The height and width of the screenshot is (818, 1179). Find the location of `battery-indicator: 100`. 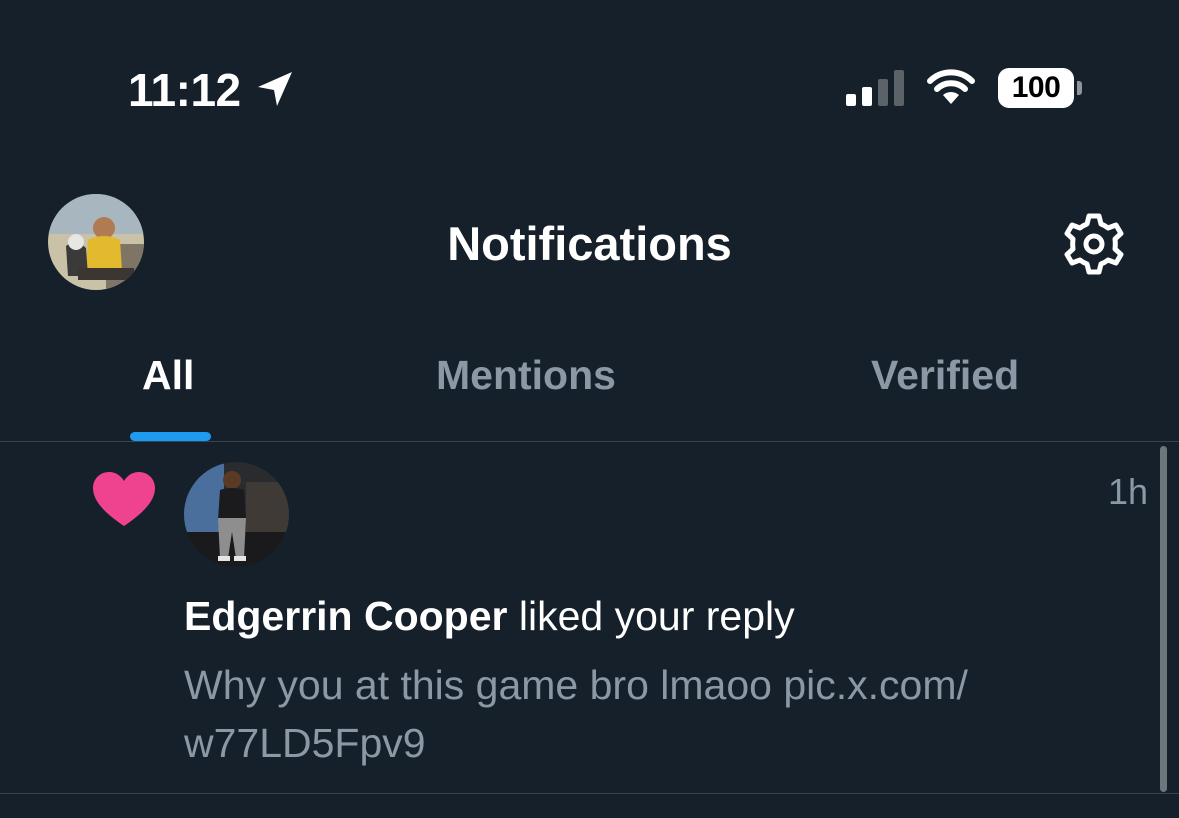

battery-indicator: 100 is located at coordinates (1036, 88).